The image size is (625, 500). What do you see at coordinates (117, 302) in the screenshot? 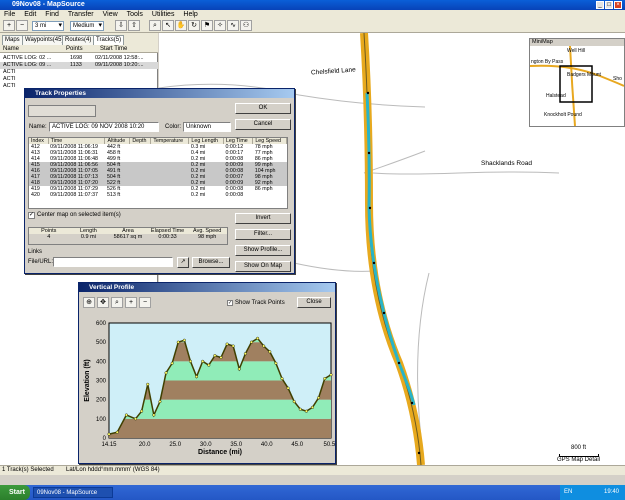
I see `zoom-icon: ⌕` at bounding box center [117, 302].